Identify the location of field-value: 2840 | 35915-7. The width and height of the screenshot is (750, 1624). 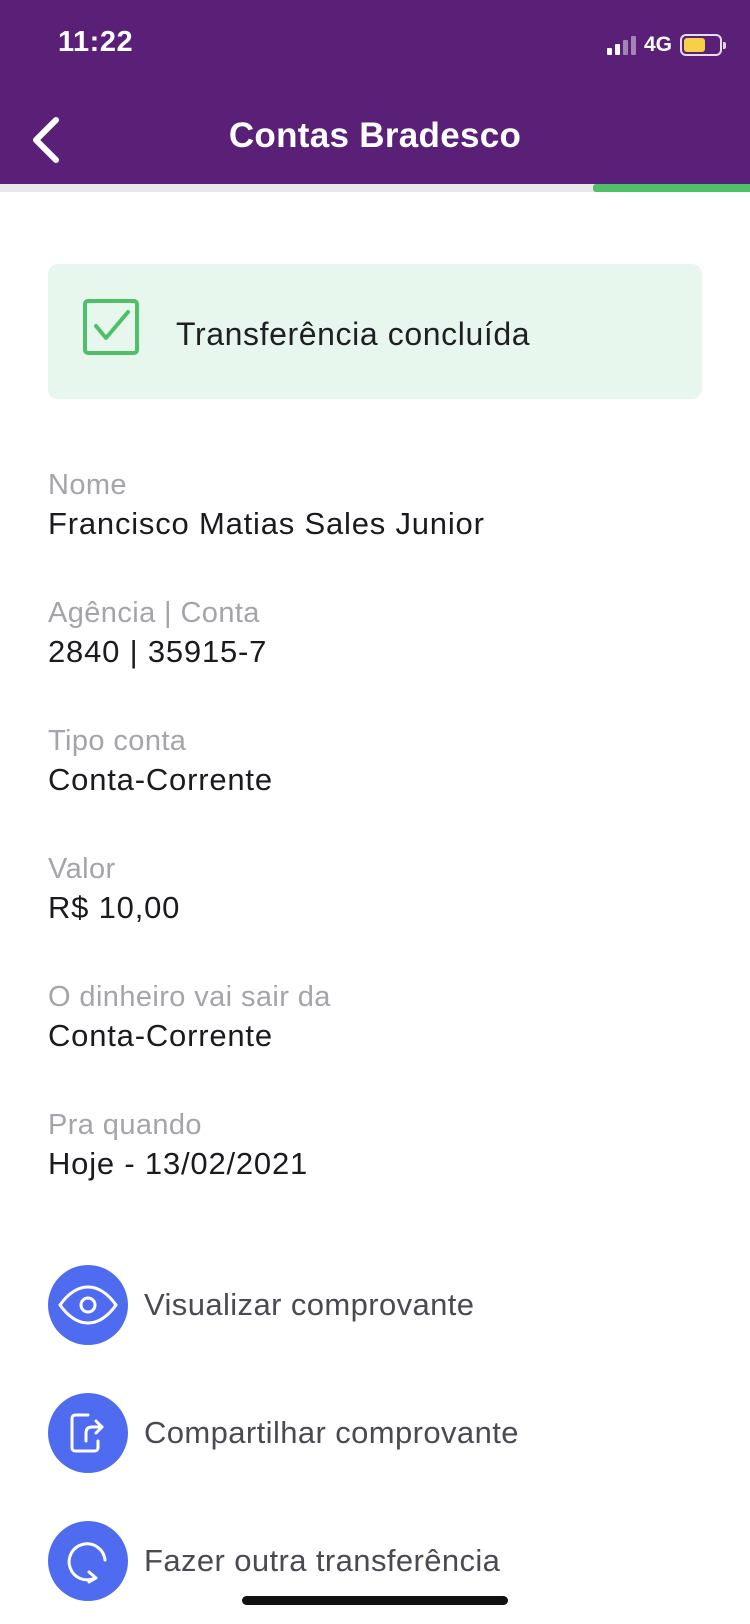
(158, 651).